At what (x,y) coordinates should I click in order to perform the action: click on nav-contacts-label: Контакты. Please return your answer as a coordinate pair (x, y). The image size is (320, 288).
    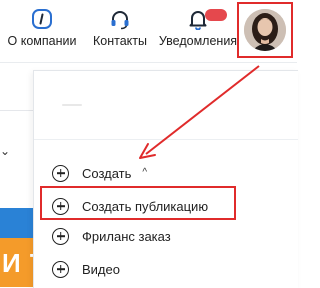
    Looking at the image, I should click on (120, 41).